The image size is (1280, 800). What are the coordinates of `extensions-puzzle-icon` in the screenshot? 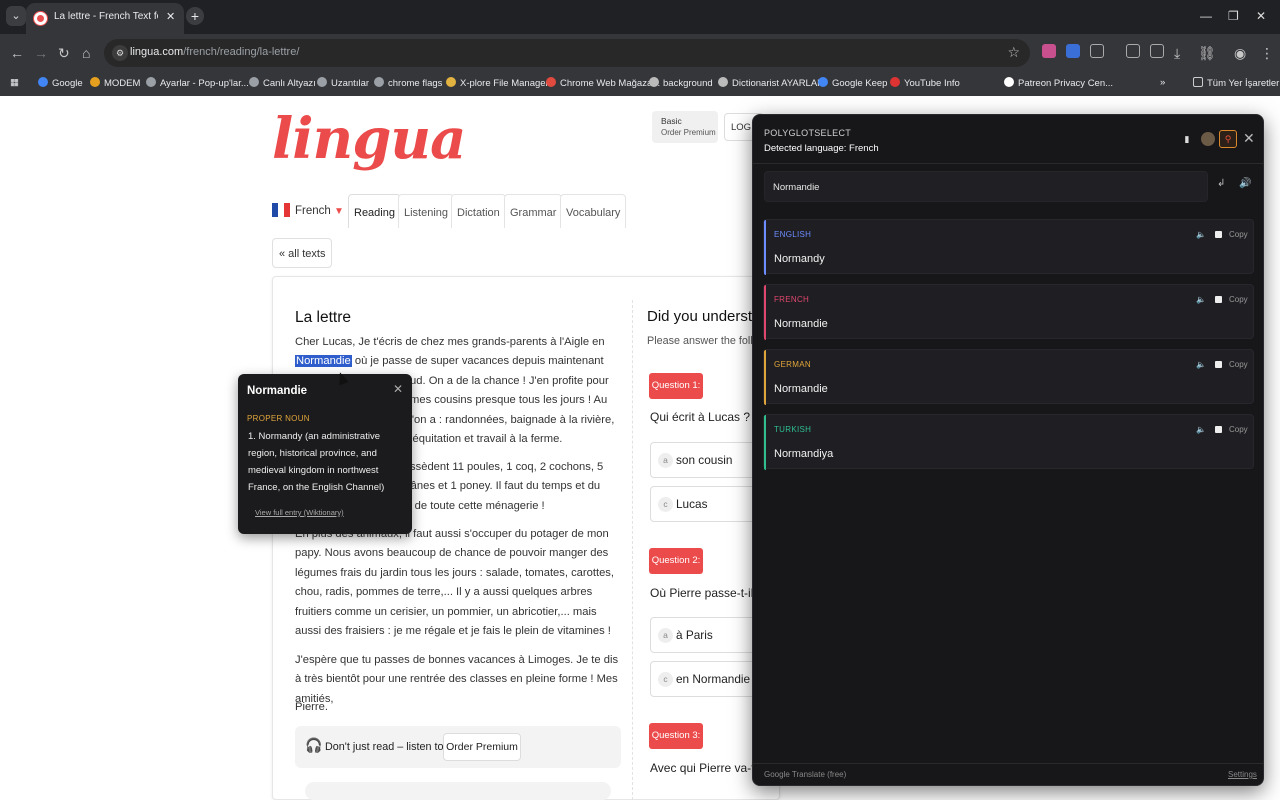 It's located at (1097, 51).